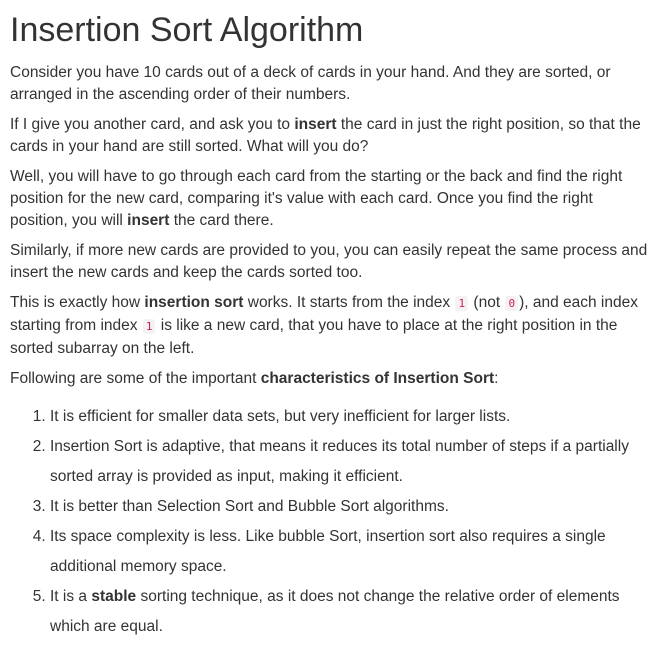 The image size is (656, 653). What do you see at coordinates (135, 378) in the screenshot?
I see `text-span: Following are some of the important` at bounding box center [135, 378].